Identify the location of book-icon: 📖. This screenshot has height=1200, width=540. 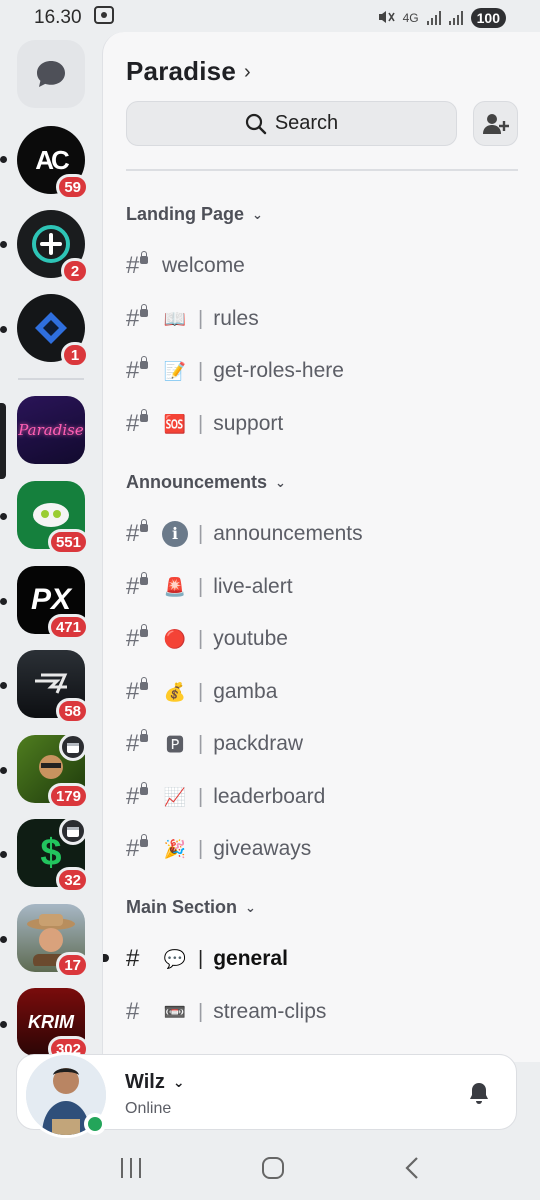
(175, 318).